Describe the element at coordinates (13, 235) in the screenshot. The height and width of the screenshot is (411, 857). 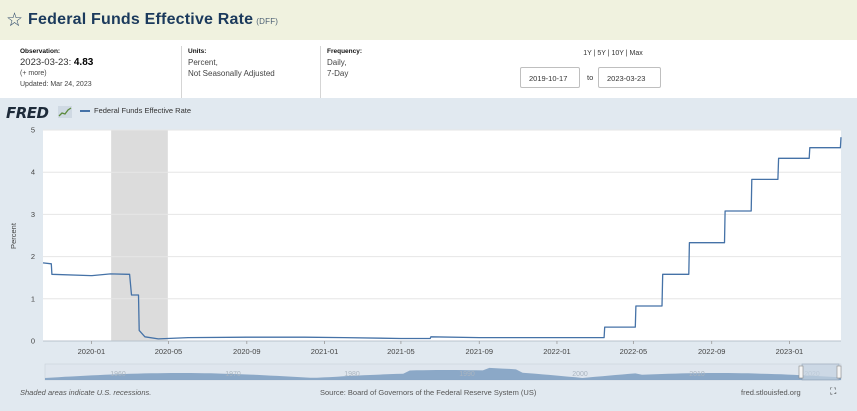
I see `y-axis-label: Percent` at that location.